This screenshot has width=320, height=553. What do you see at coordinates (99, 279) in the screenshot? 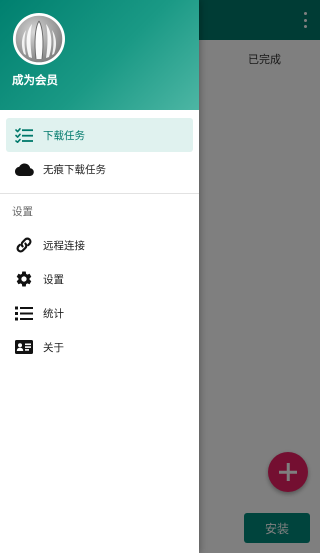
I see `menu-item-settings: 设置` at bounding box center [99, 279].